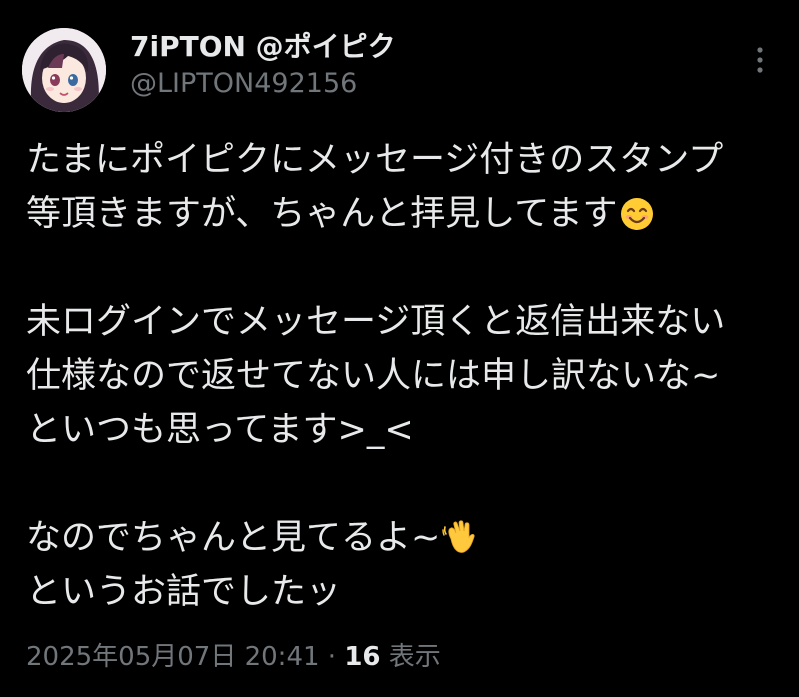 The image size is (799, 697). What do you see at coordinates (233, 538) in the screenshot?
I see `tweet-line-text: なのでちゃんと見てるよ~` at bounding box center [233, 538].